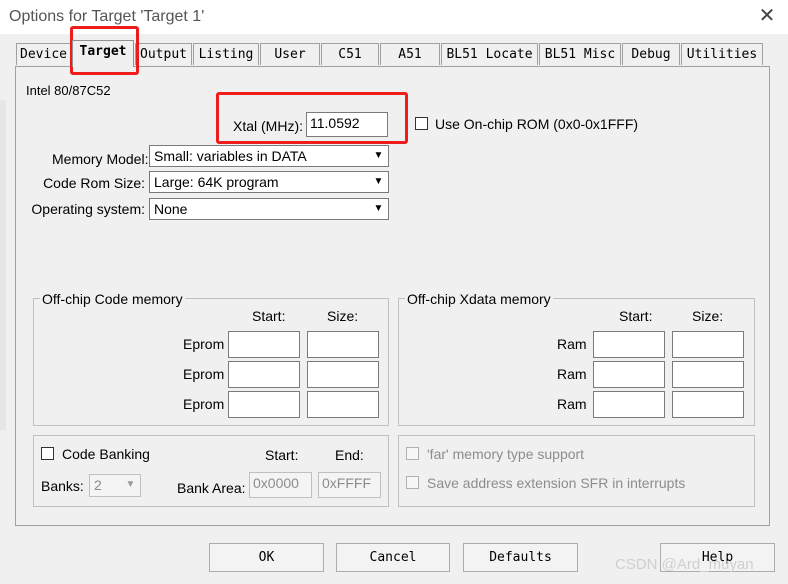  What do you see at coordinates (100, 159) in the screenshot?
I see `memory-model-label: Memory Model:` at bounding box center [100, 159].